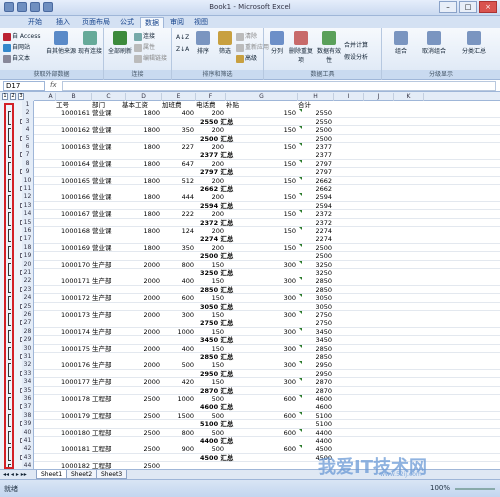 This screenshot has width=500, height=497. Describe the element at coordinates (230, 172) in the screenshot. I see `subtotal-label: 2797 汇总` at that location.